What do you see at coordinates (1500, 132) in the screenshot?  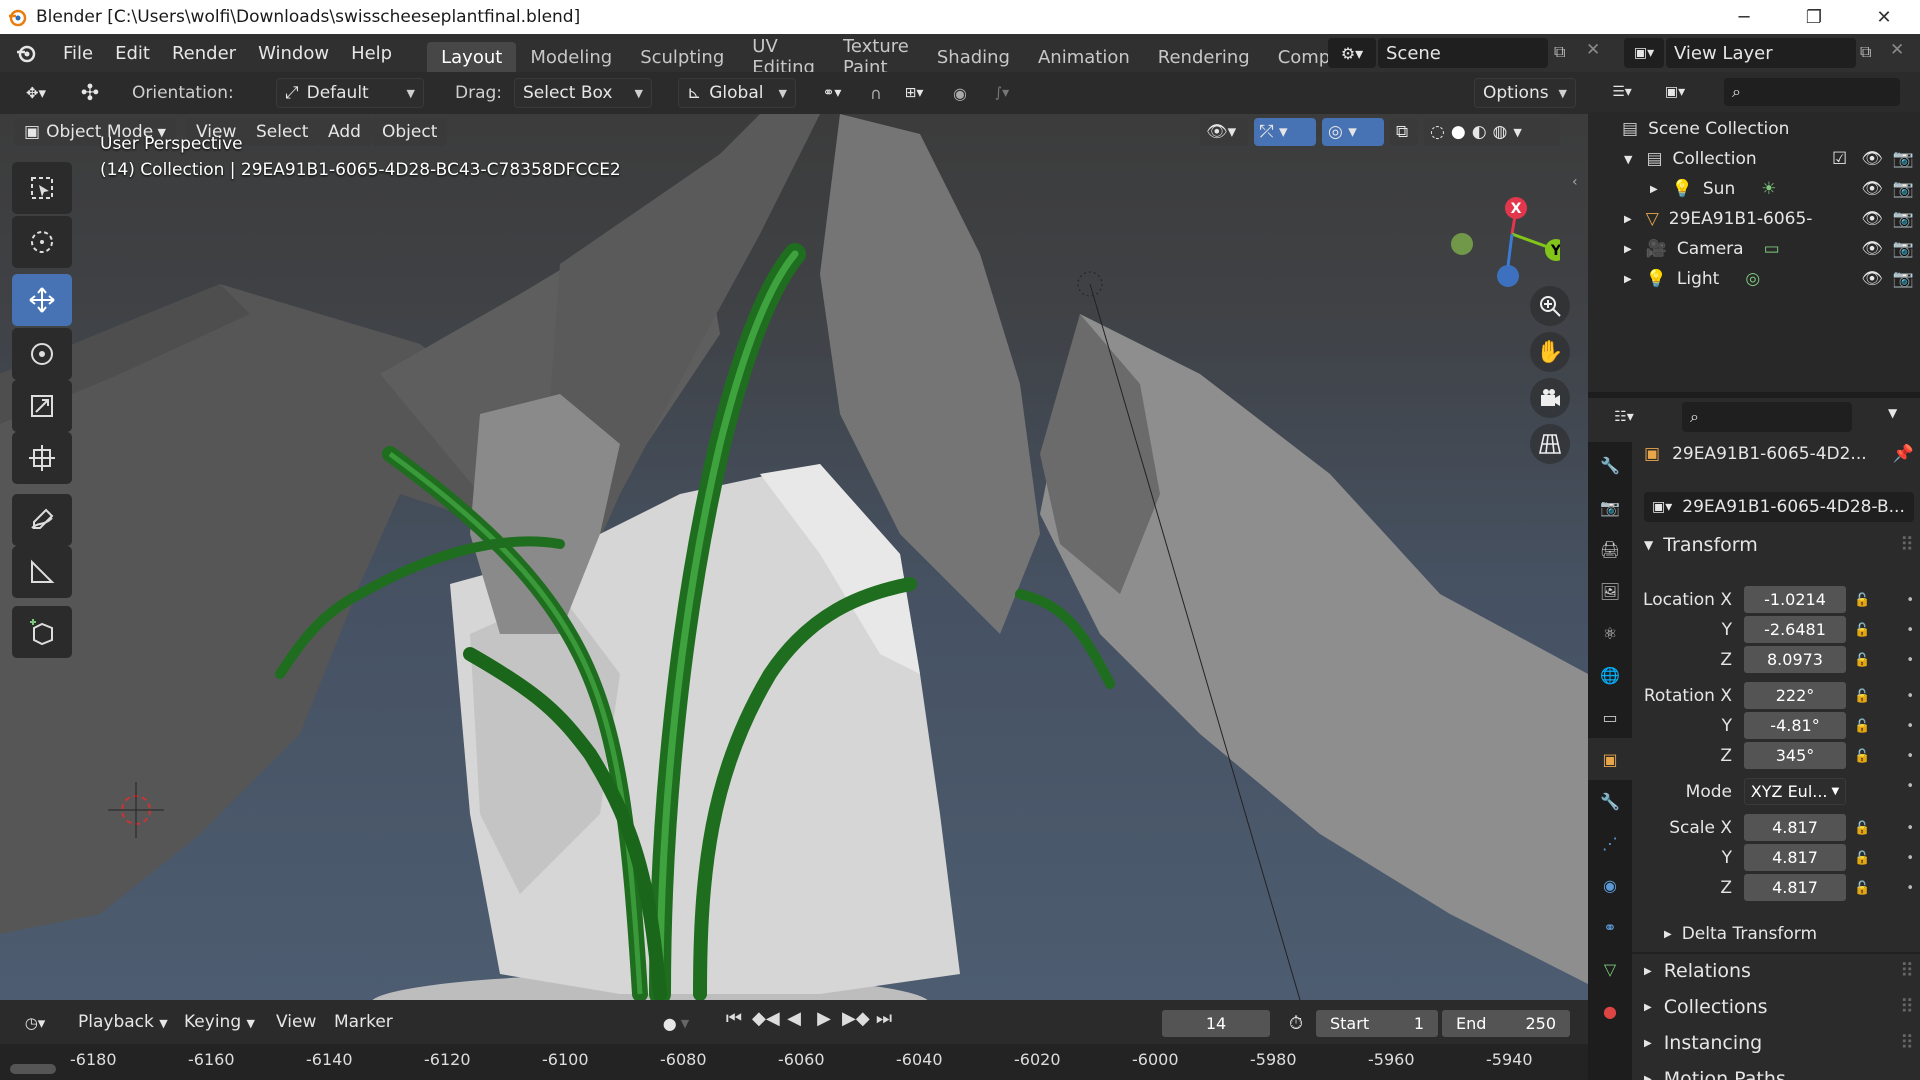 I see `rendered-shading-icon: ◍` at bounding box center [1500, 132].